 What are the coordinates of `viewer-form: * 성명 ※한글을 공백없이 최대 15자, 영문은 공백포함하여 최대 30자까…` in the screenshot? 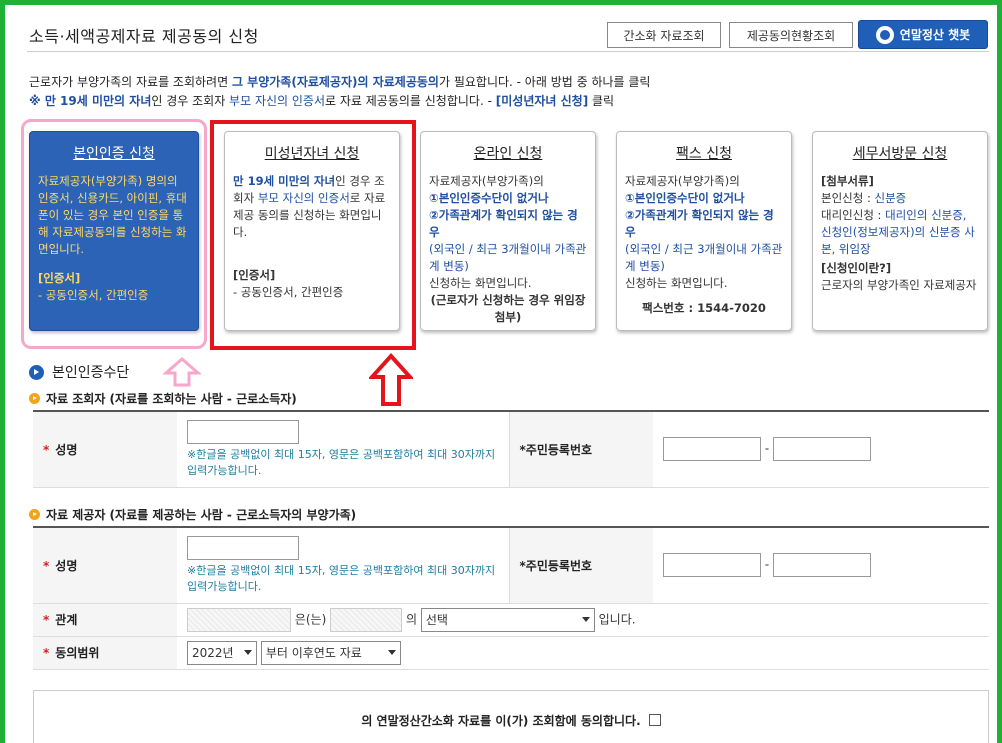 It's located at (511, 449).